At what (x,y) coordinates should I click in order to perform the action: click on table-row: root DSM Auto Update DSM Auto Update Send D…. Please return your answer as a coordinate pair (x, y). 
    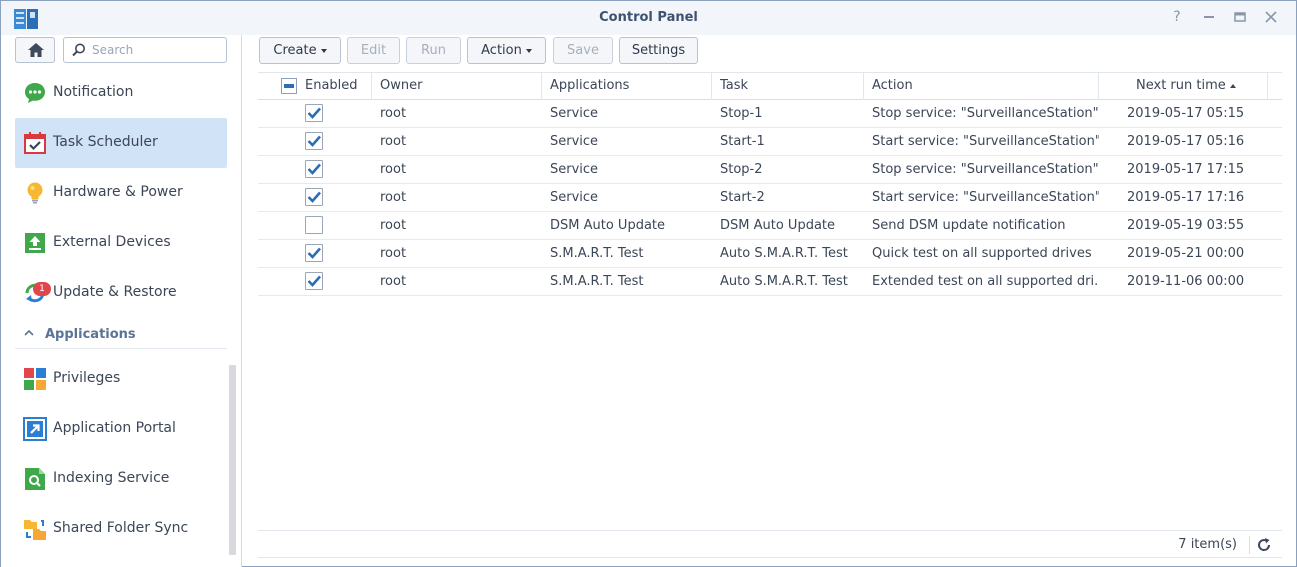
    Looking at the image, I should click on (770, 226).